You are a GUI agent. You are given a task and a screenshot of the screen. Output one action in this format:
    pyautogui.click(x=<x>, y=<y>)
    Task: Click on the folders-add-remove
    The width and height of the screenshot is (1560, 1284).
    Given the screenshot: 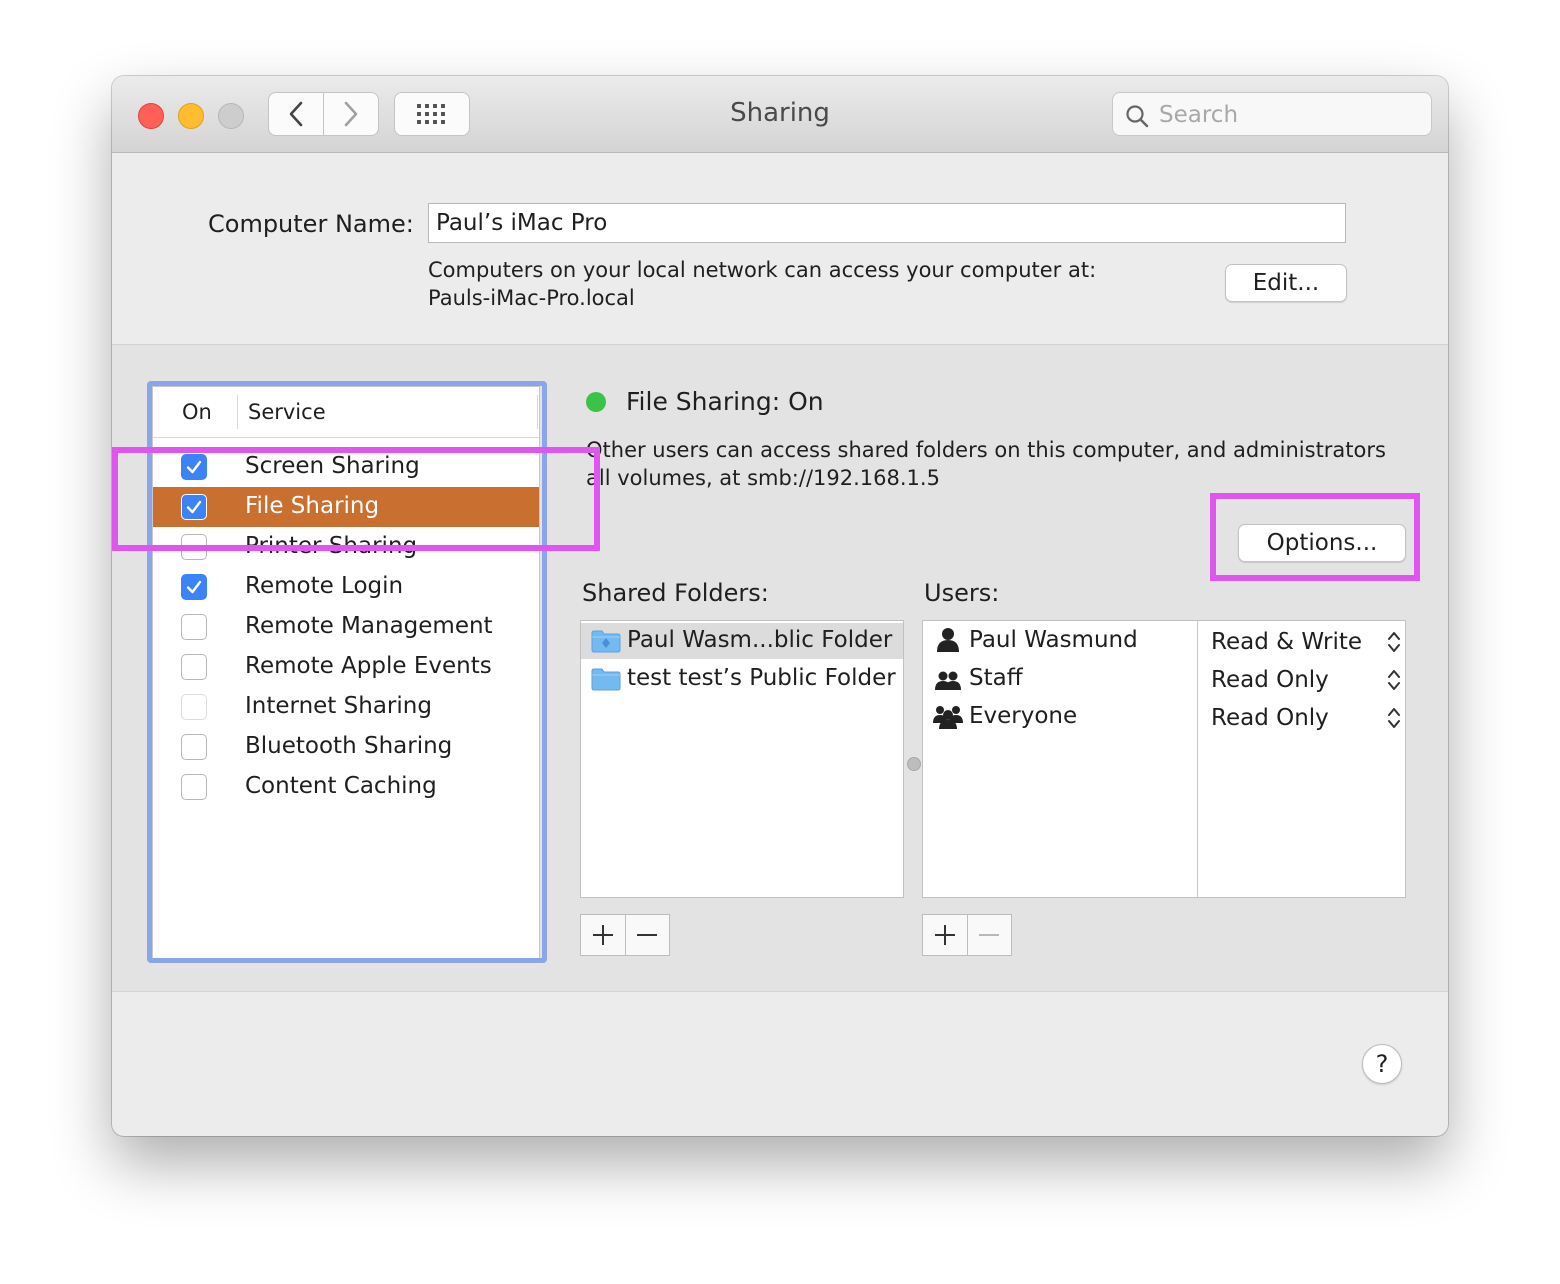 What is the action you would take?
    pyautogui.click(x=625, y=935)
    